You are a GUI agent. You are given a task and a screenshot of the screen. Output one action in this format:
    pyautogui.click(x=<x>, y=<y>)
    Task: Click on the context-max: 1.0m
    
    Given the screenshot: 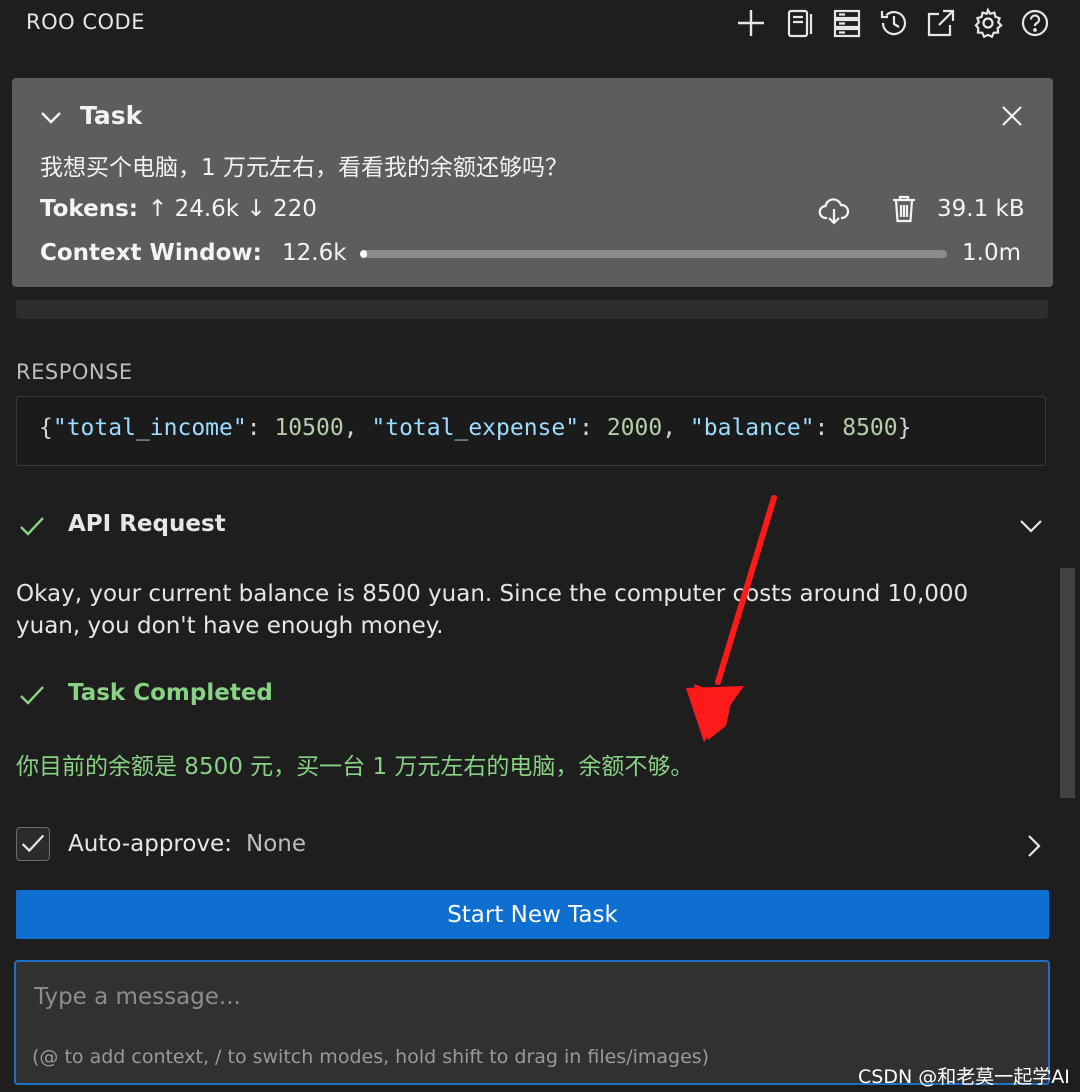 What is the action you would take?
    pyautogui.click(x=991, y=253)
    